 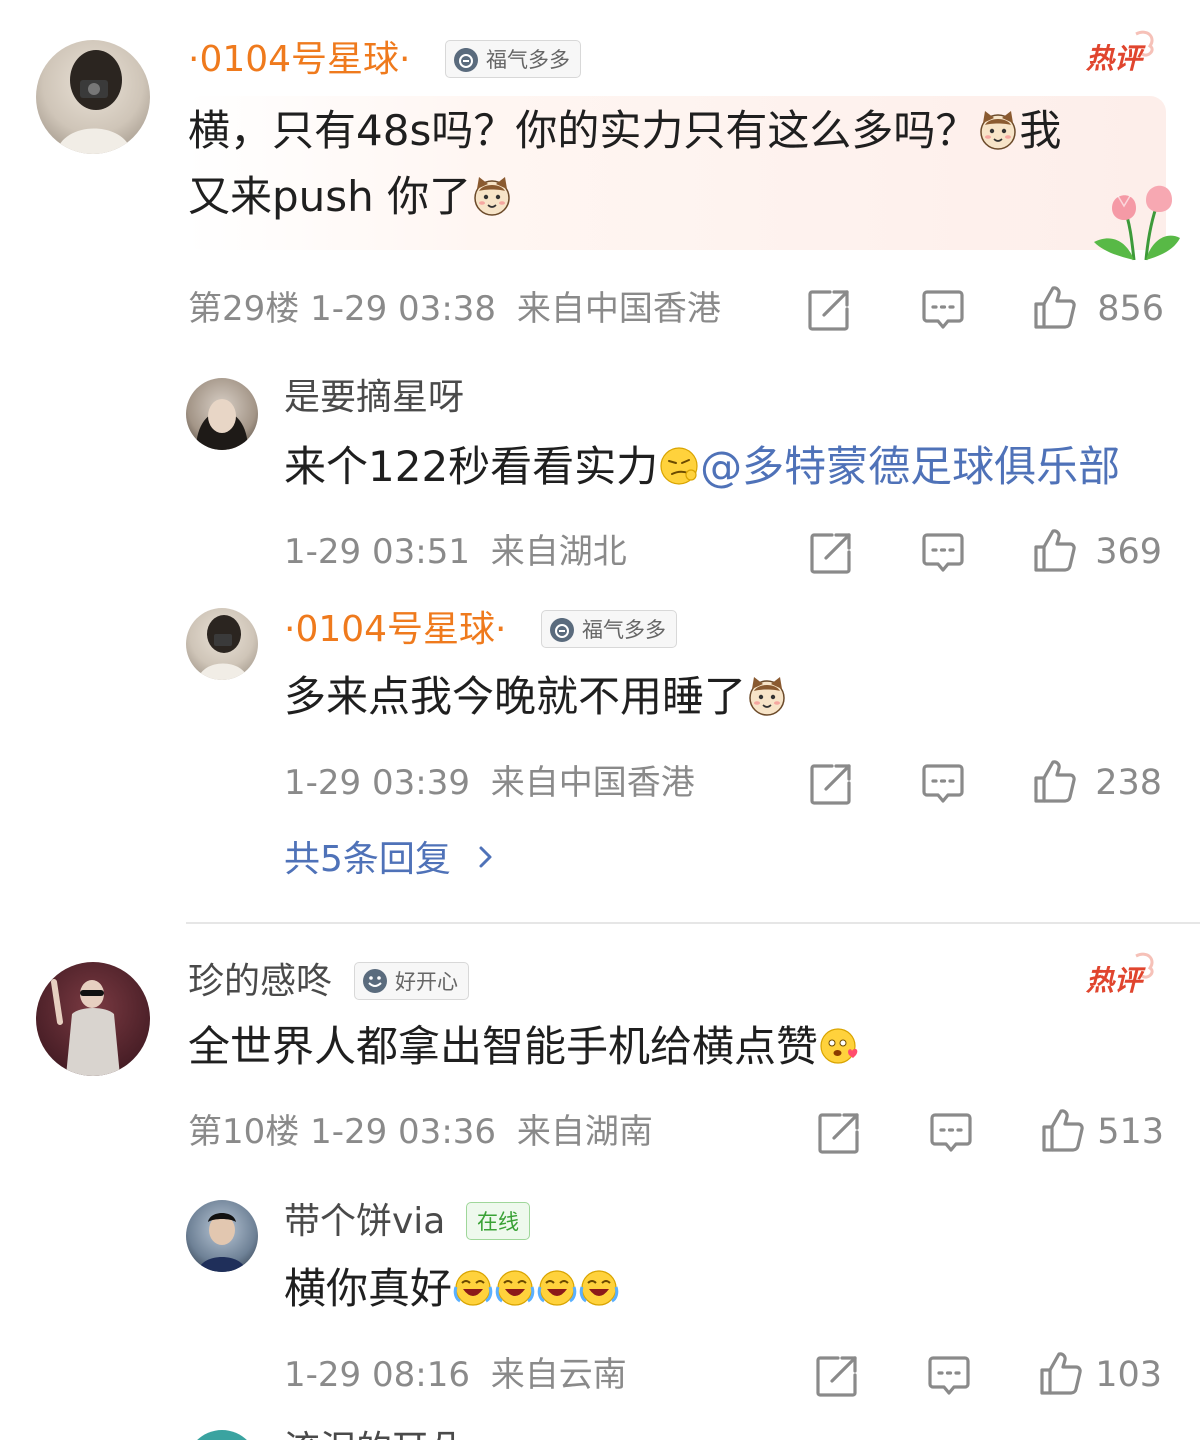 What do you see at coordinates (1128, 783) in the screenshot?
I see `like-count: 238` at bounding box center [1128, 783].